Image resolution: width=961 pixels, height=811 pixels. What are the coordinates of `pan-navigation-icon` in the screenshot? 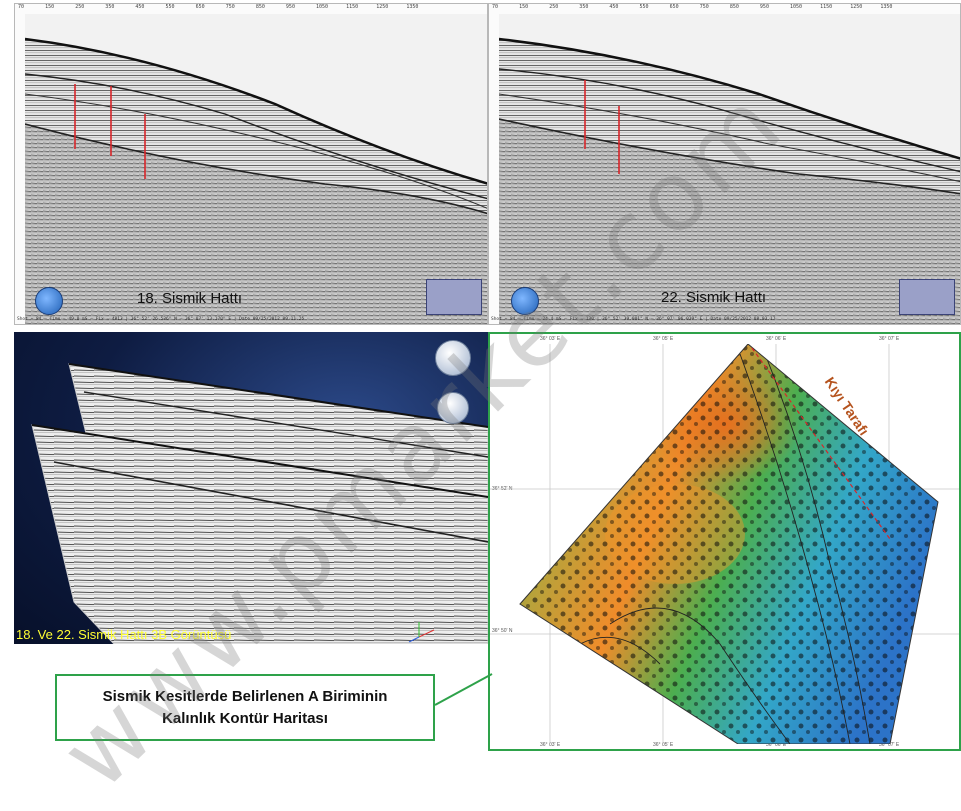 It's located at (453, 408).